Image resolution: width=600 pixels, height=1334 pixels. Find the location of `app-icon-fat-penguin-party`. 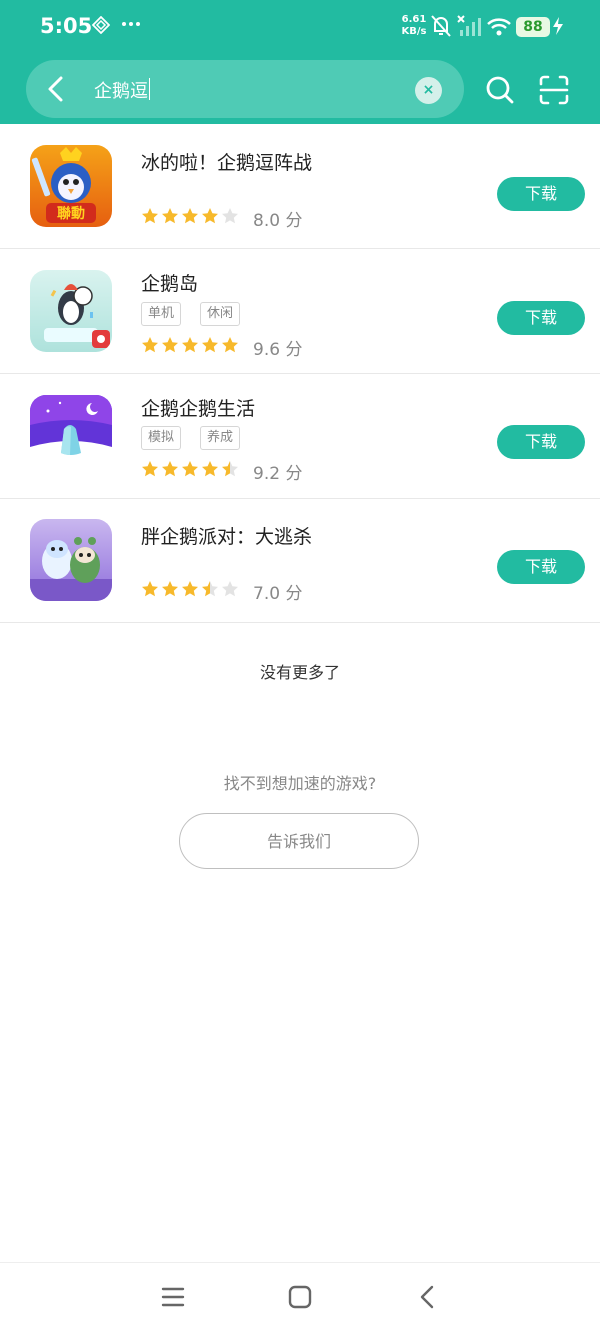

app-icon-fat-penguin-party is located at coordinates (71, 560).